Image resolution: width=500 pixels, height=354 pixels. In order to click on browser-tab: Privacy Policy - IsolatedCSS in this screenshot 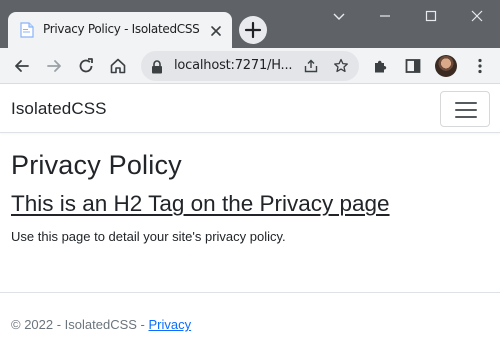, I will do `click(120, 30)`.